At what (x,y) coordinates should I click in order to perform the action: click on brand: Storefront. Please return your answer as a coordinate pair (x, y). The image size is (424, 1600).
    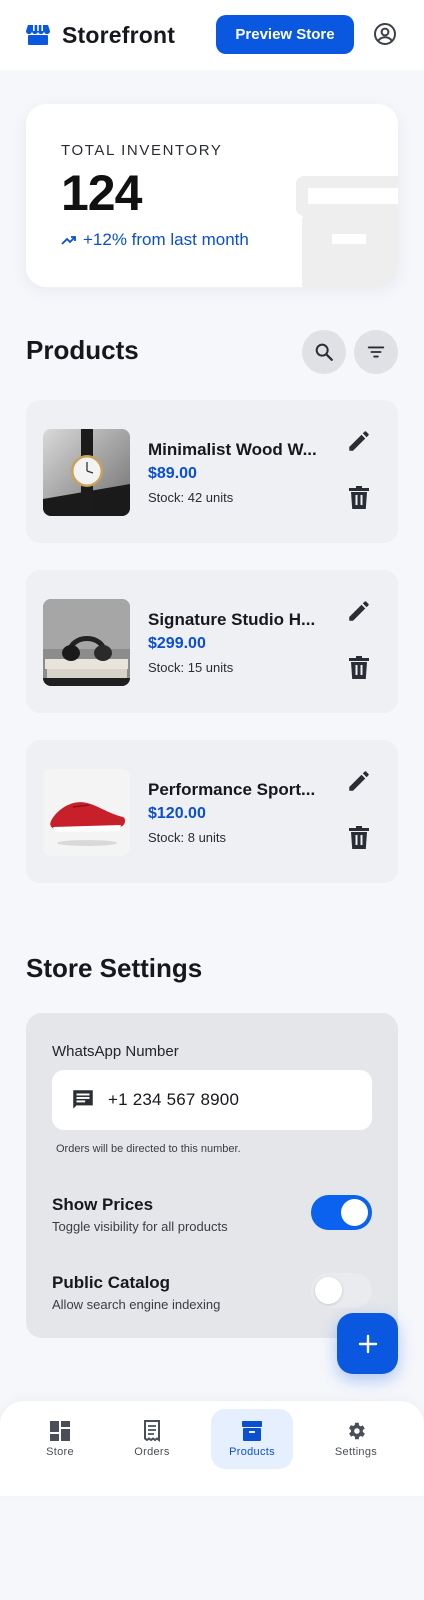
    Looking at the image, I should click on (100, 35).